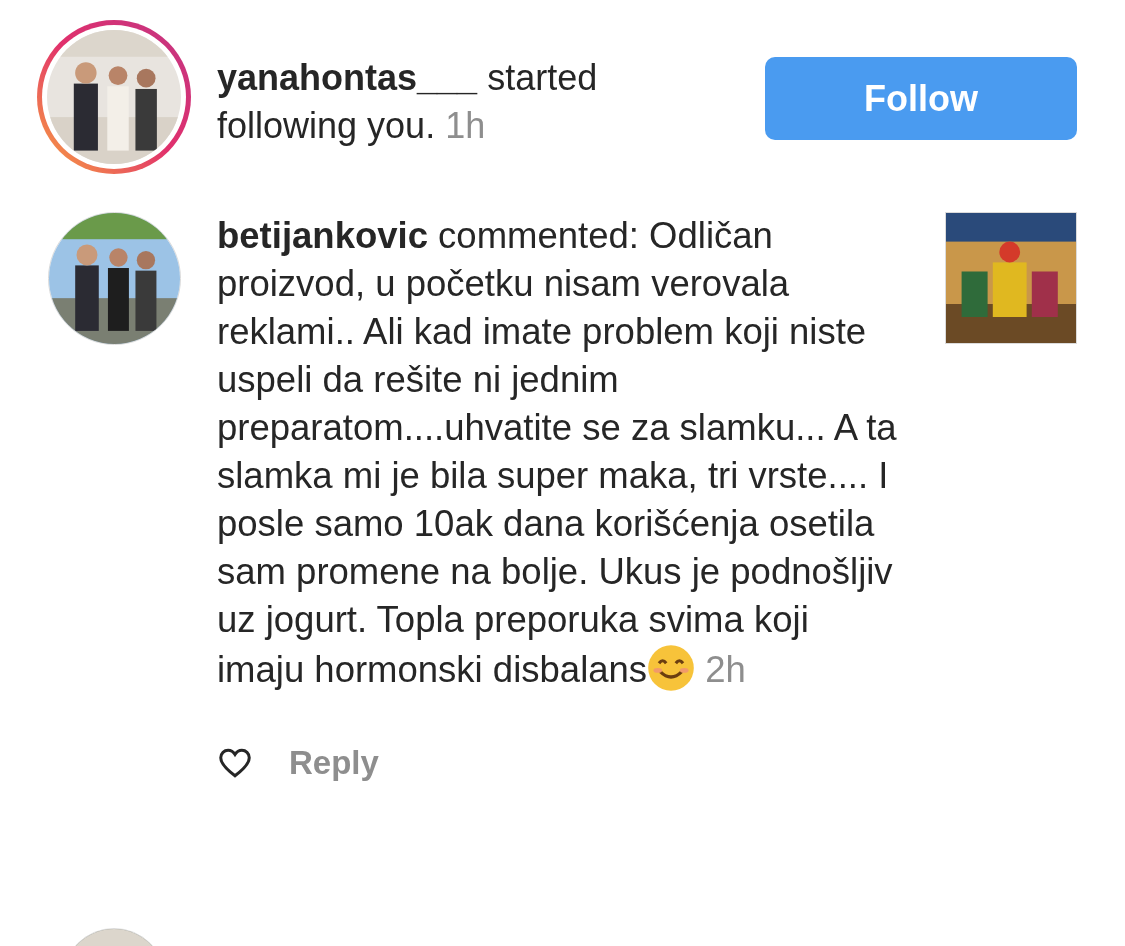 This screenshot has width=1125, height=946. I want to click on notification-text: yanahontas___ started following you. 1h, so click(408, 102).